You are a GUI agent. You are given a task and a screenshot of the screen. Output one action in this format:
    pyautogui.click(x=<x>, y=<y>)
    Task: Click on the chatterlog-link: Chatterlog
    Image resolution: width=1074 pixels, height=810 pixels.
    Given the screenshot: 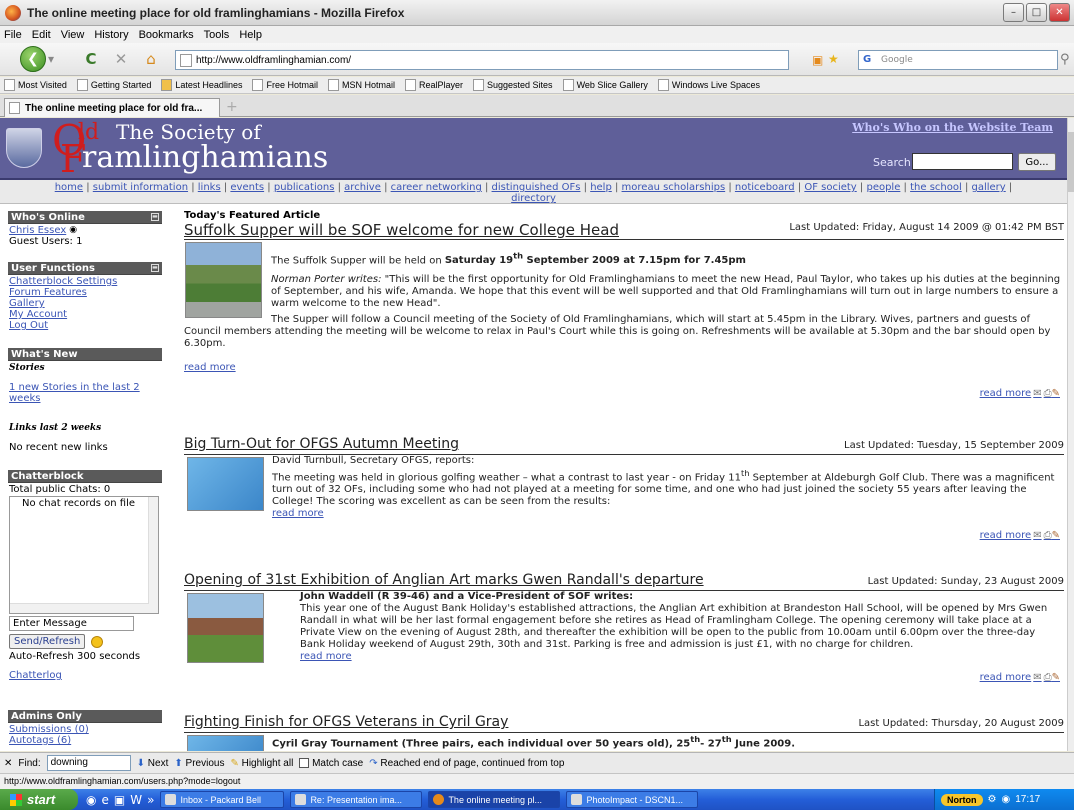 What is the action you would take?
    pyautogui.click(x=85, y=675)
    